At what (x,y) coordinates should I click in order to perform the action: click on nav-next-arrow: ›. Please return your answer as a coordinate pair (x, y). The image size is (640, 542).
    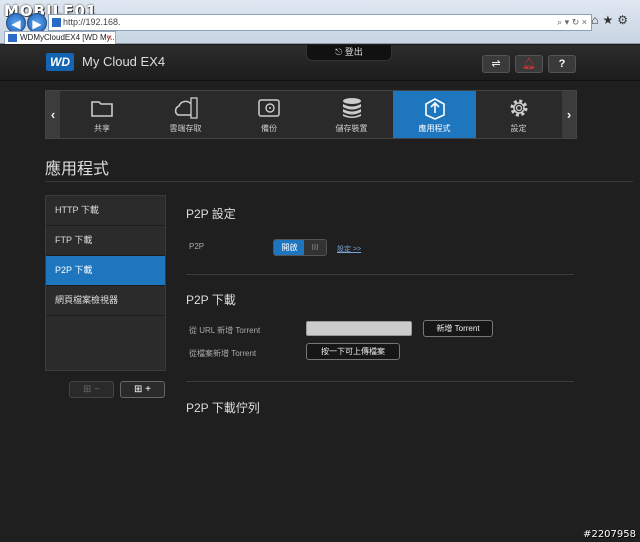
    Looking at the image, I should click on (569, 114).